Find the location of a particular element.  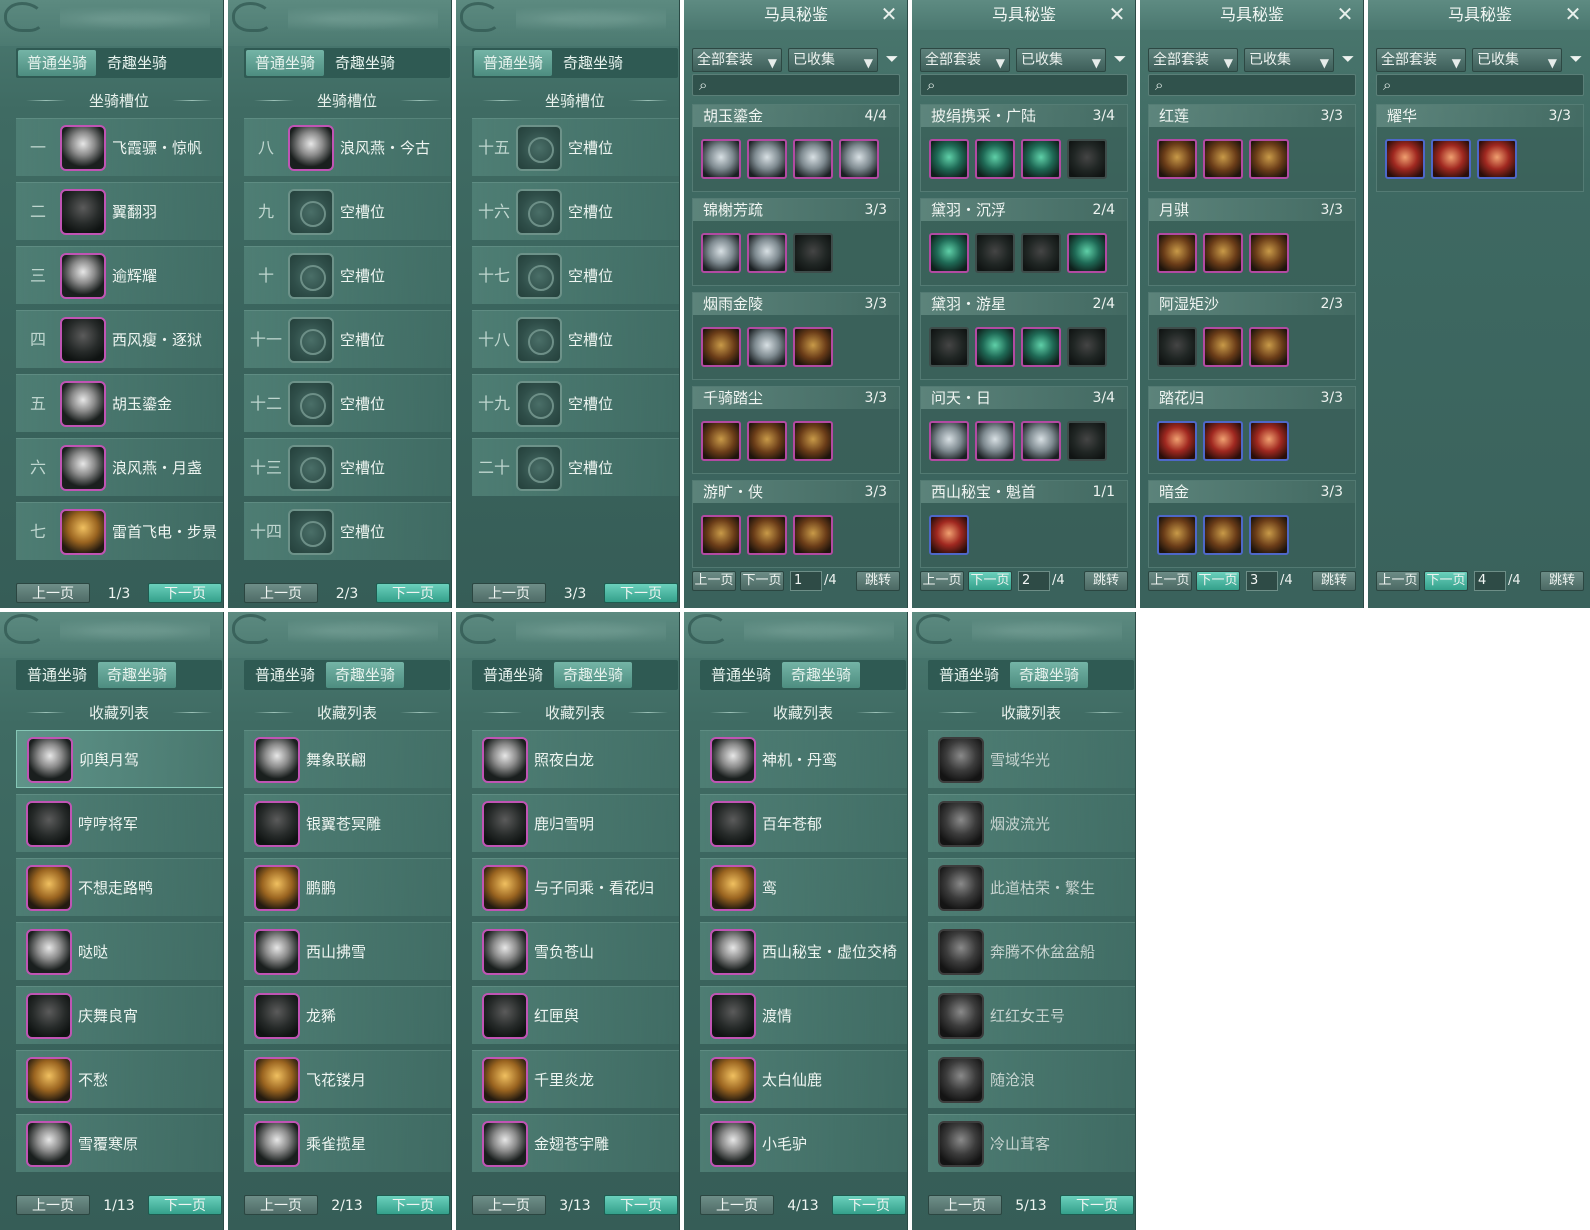

black-horse-icon is located at coordinates (83, 340).